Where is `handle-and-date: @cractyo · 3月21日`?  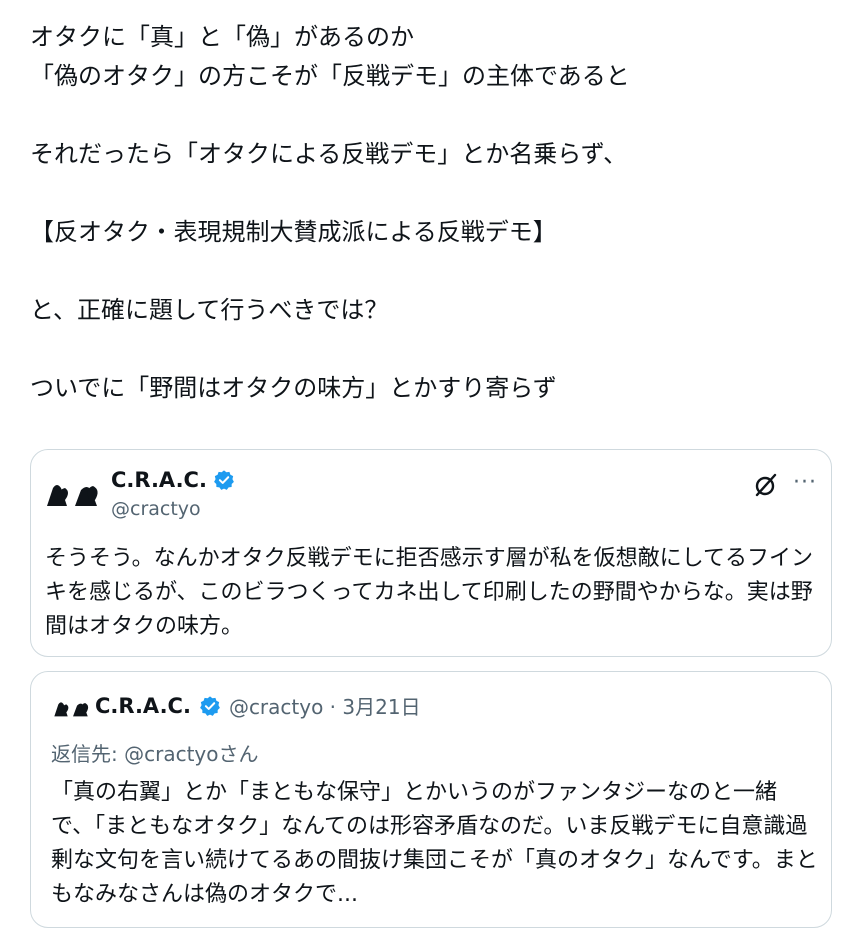
handle-and-date: @cractyo · 3月21日 is located at coordinates (325, 705).